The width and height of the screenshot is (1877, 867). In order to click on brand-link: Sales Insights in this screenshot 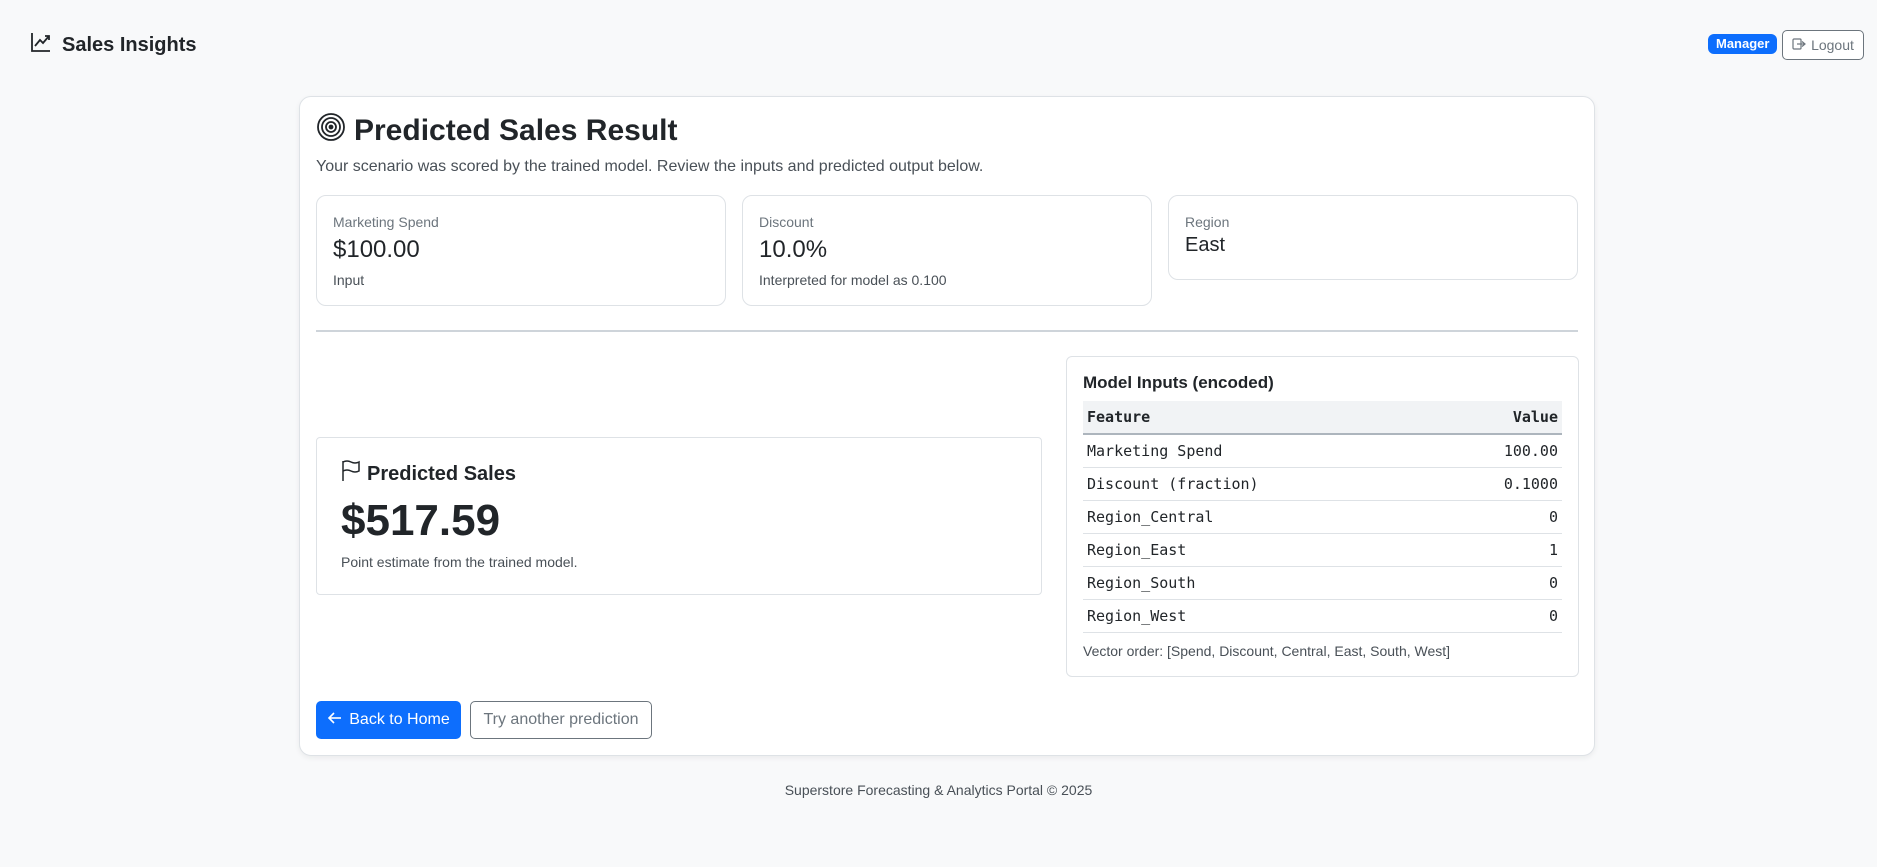, I will do `click(113, 45)`.